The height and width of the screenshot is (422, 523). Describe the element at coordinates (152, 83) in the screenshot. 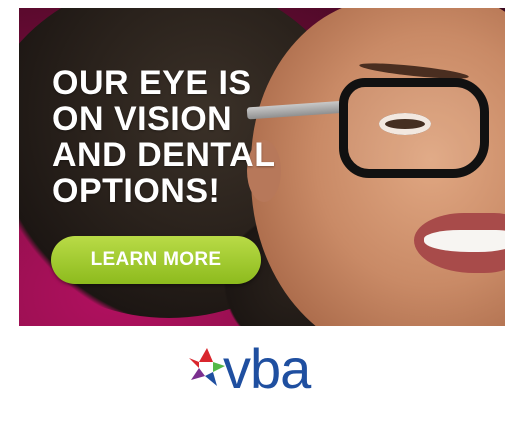

I see `headline-line-1: OUR EYE IS` at that location.